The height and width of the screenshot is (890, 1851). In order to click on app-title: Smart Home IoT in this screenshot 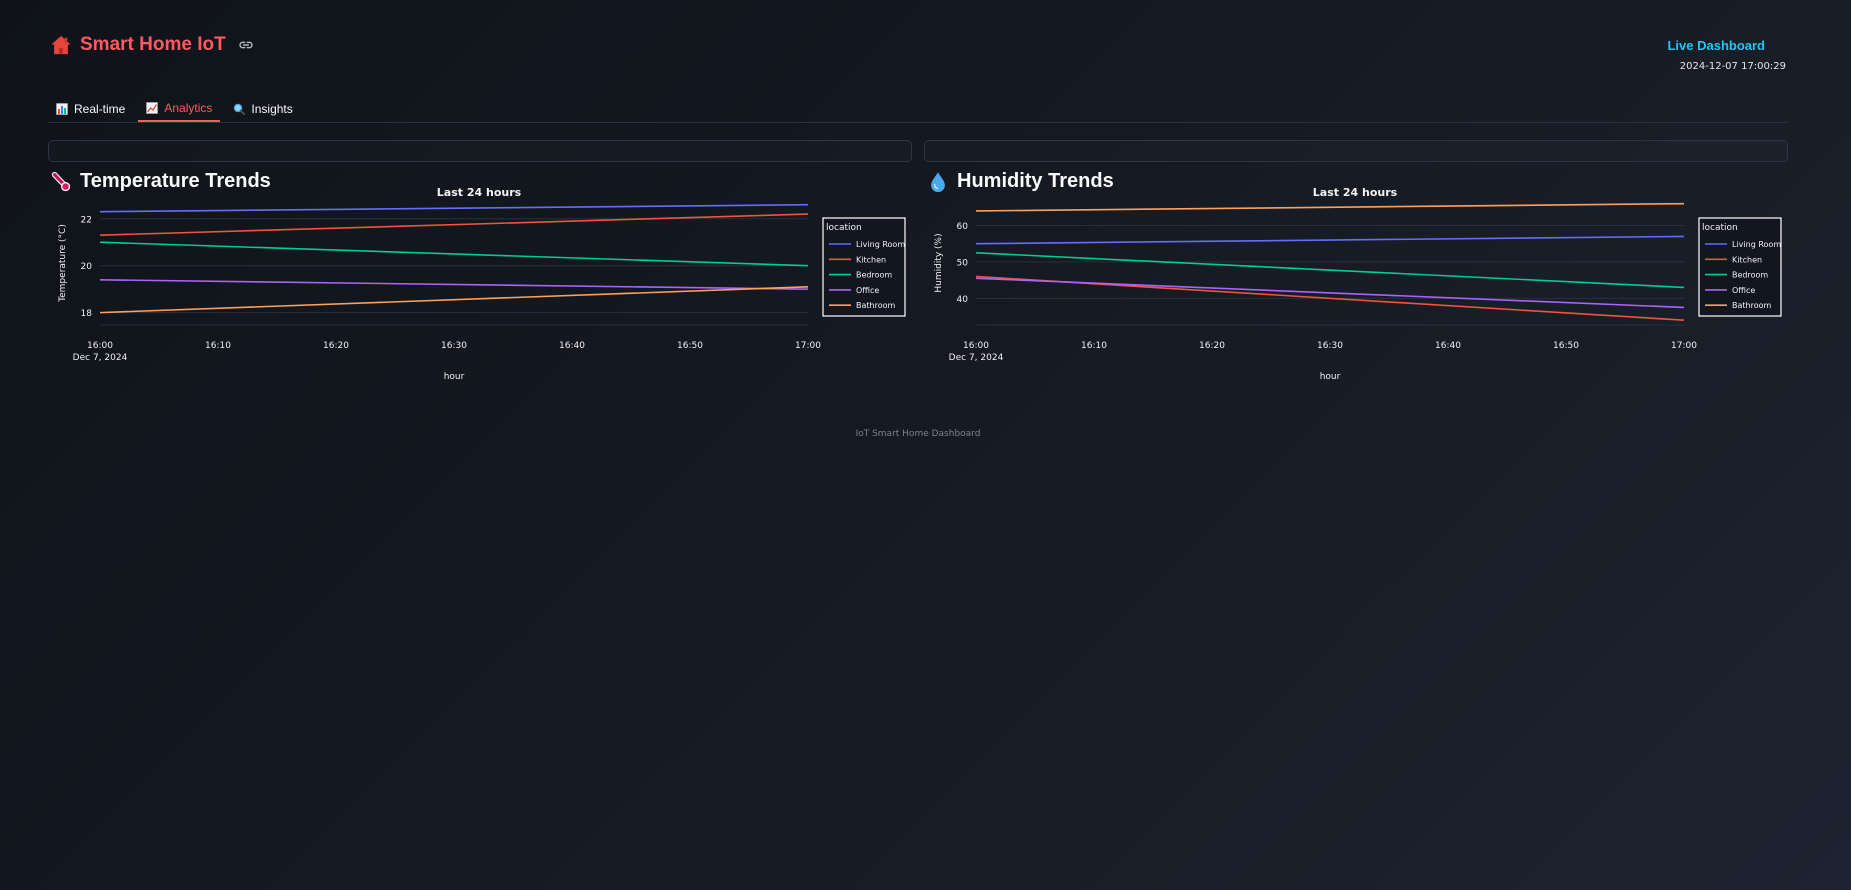, I will do `click(153, 44)`.